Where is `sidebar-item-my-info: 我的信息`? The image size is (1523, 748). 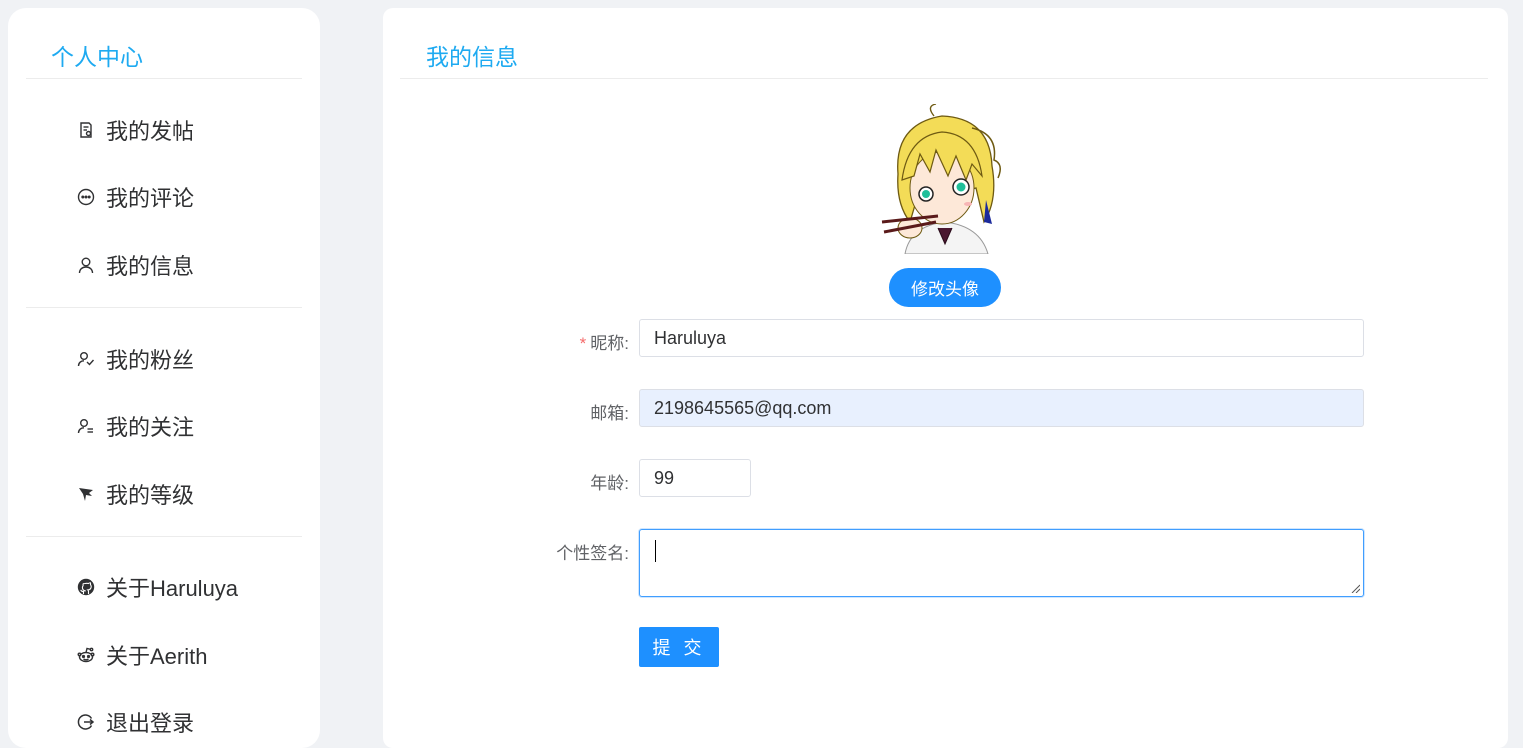
sidebar-item-my-info: 我的信息 is located at coordinates (135, 265).